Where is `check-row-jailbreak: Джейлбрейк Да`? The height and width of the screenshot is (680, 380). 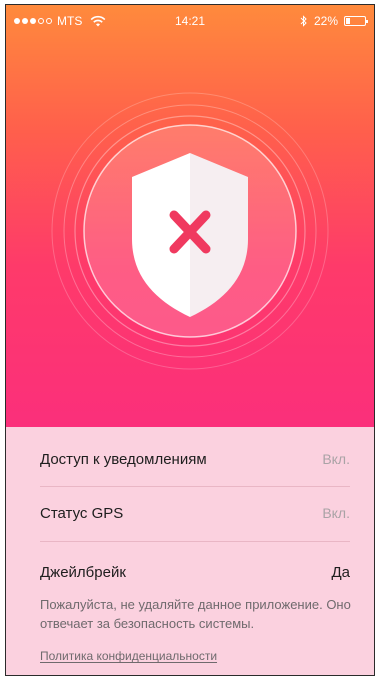
check-row-jailbreak: Джейлбрейк Да is located at coordinates (195, 572).